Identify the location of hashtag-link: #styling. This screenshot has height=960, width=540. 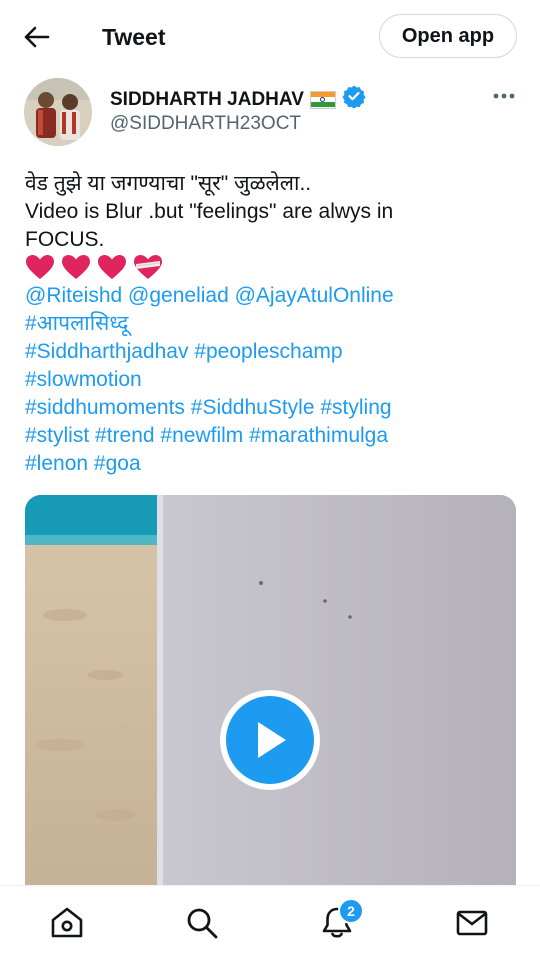
(355, 407).